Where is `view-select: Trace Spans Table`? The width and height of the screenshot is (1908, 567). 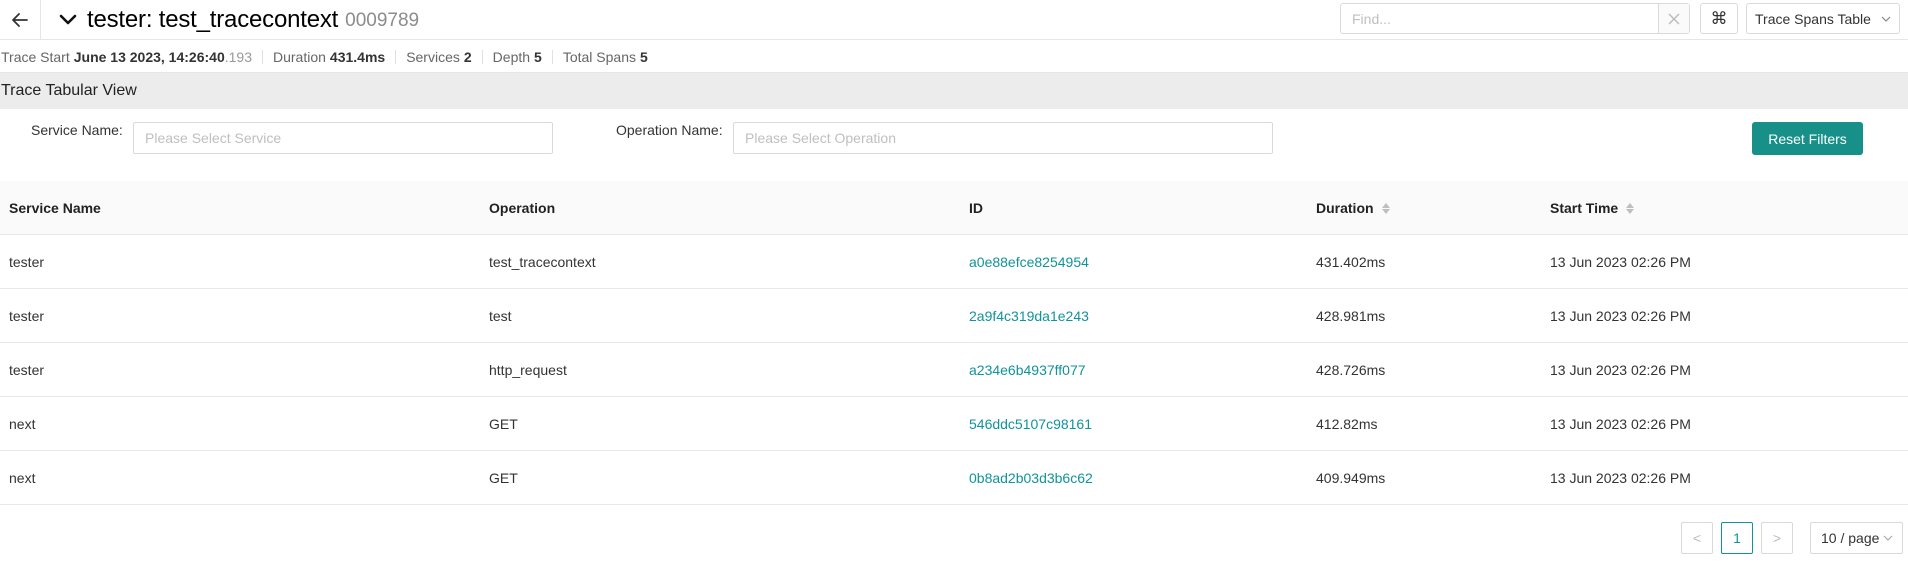 view-select: Trace Spans Table is located at coordinates (1823, 18).